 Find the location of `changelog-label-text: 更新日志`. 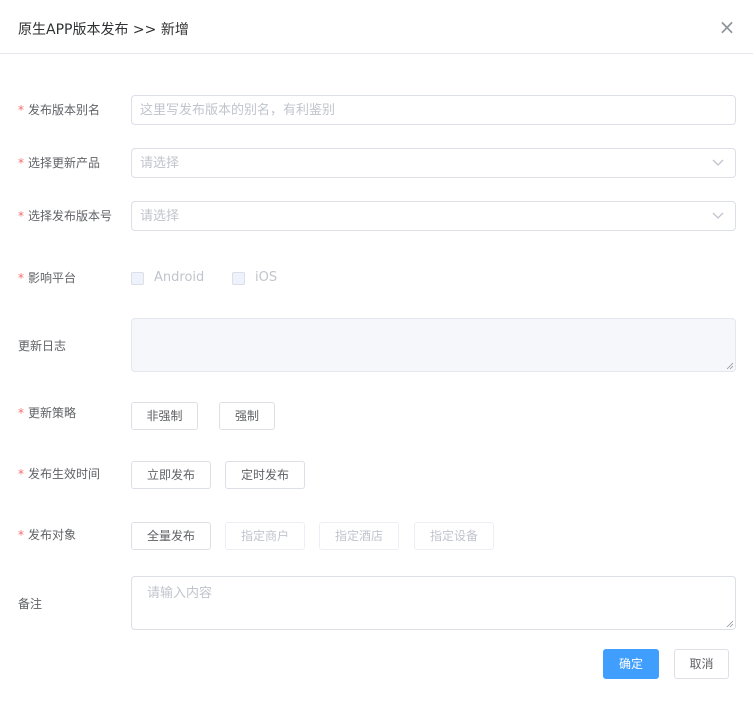

changelog-label-text: 更新日志 is located at coordinates (42, 346).